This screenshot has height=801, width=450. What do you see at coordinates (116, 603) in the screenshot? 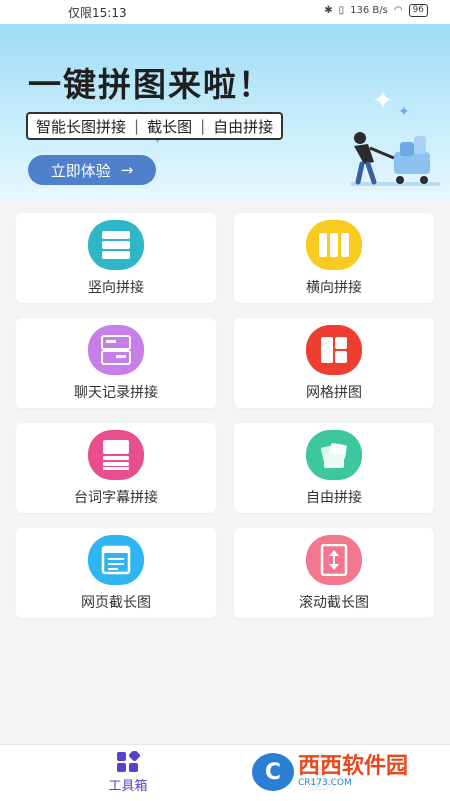
I see `tool-label: 网页截长图` at bounding box center [116, 603].